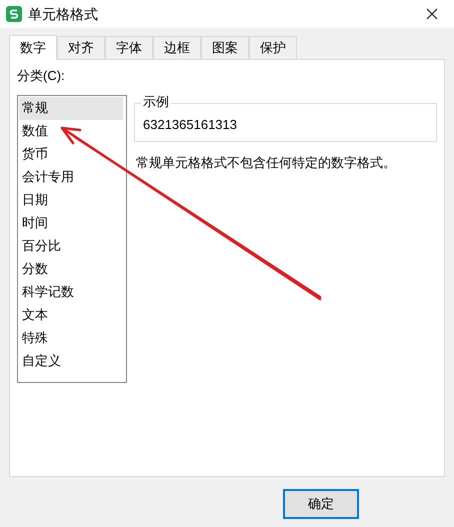 The image size is (454, 527). Describe the element at coordinates (177, 47) in the screenshot. I see `tab: 边框` at that location.